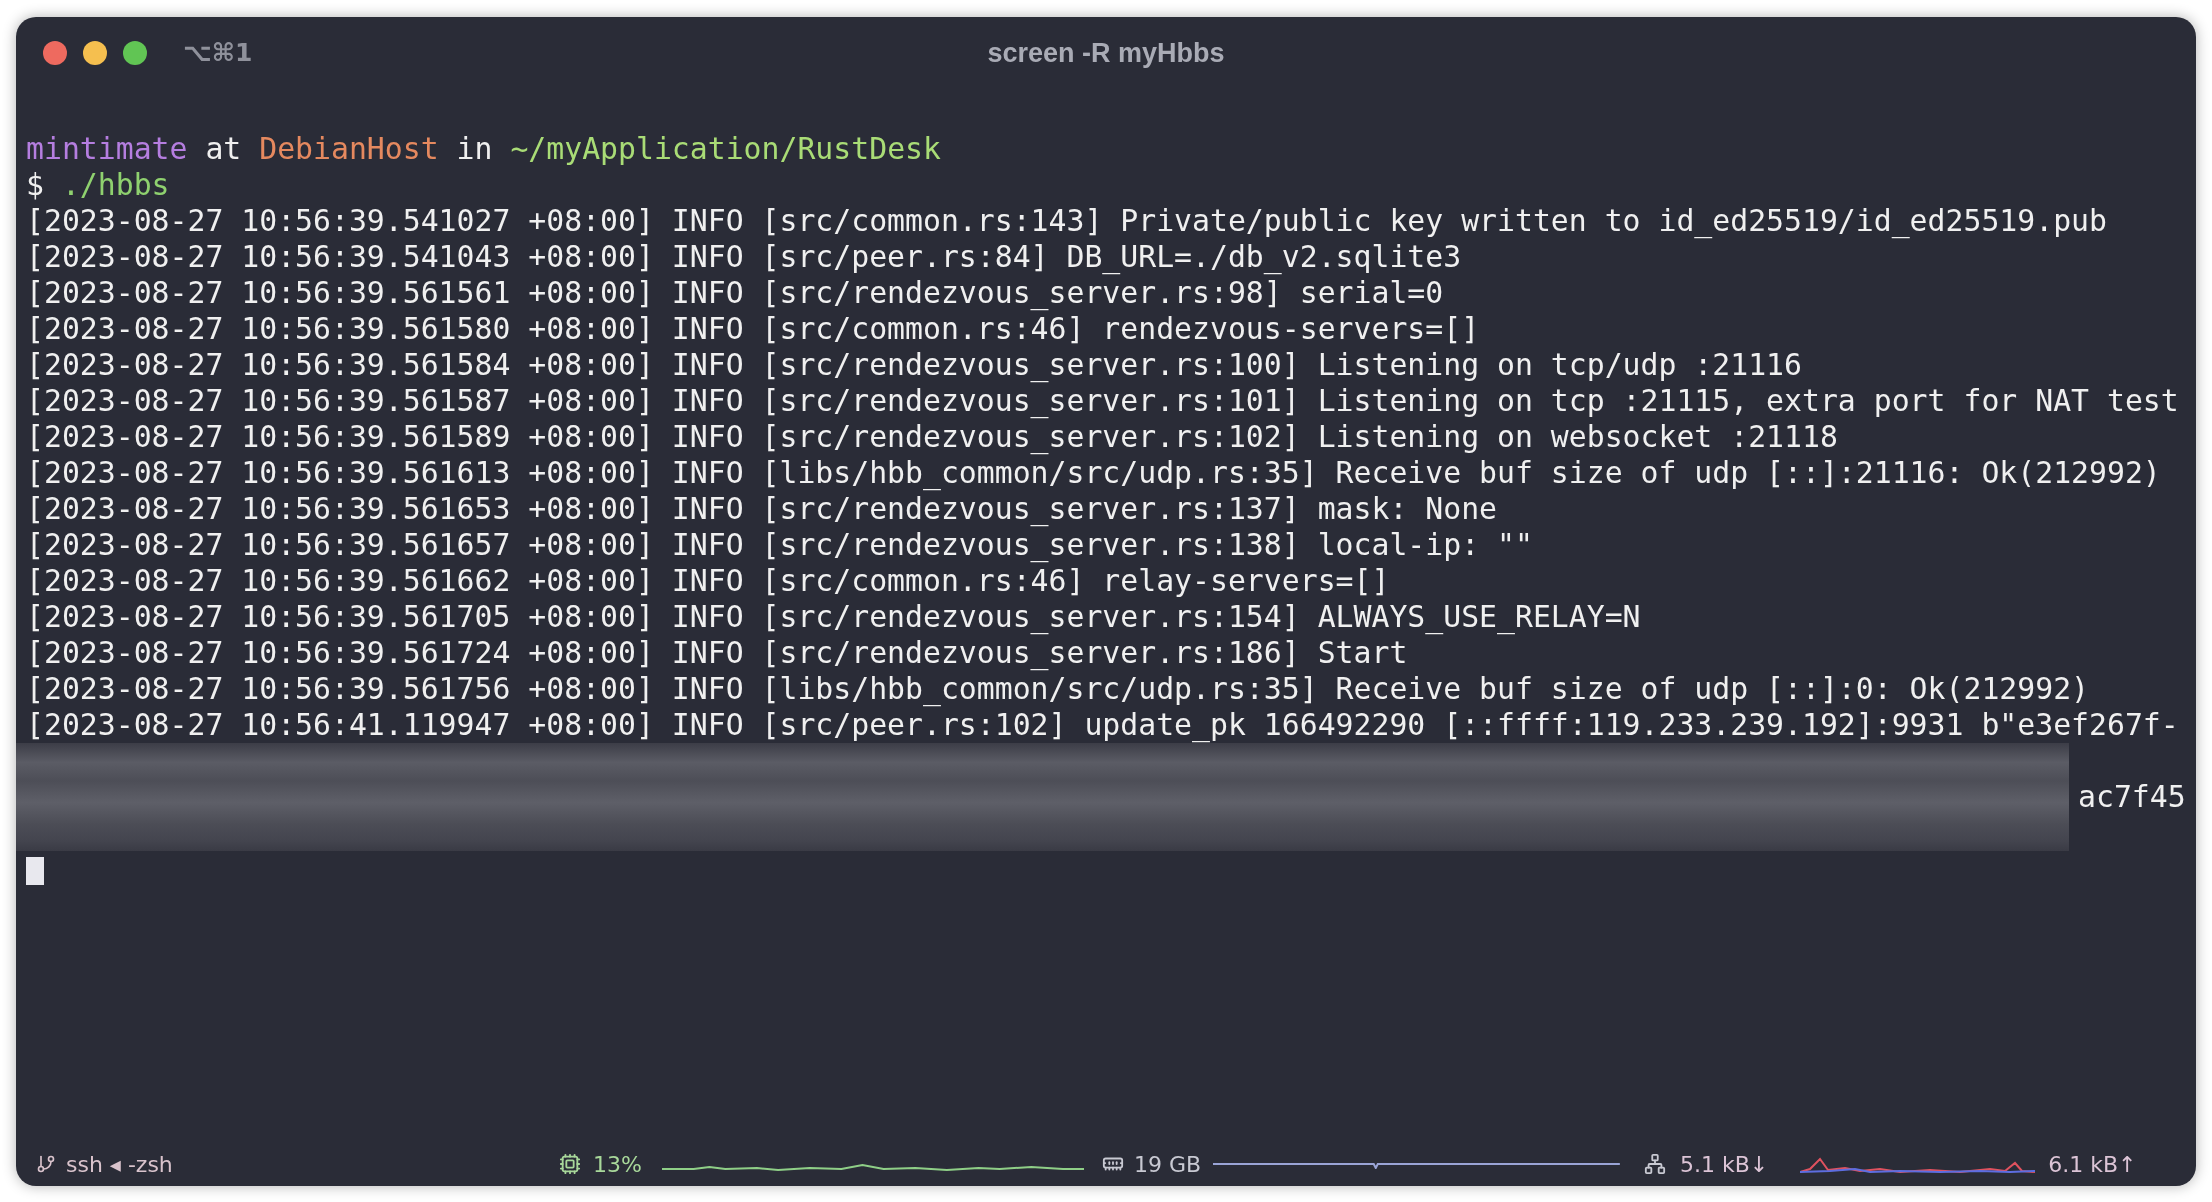 Image resolution: width=2212 pixels, height=1202 pixels. What do you see at coordinates (107, 149) in the screenshot?
I see `prompt-username: mintimate` at bounding box center [107, 149].